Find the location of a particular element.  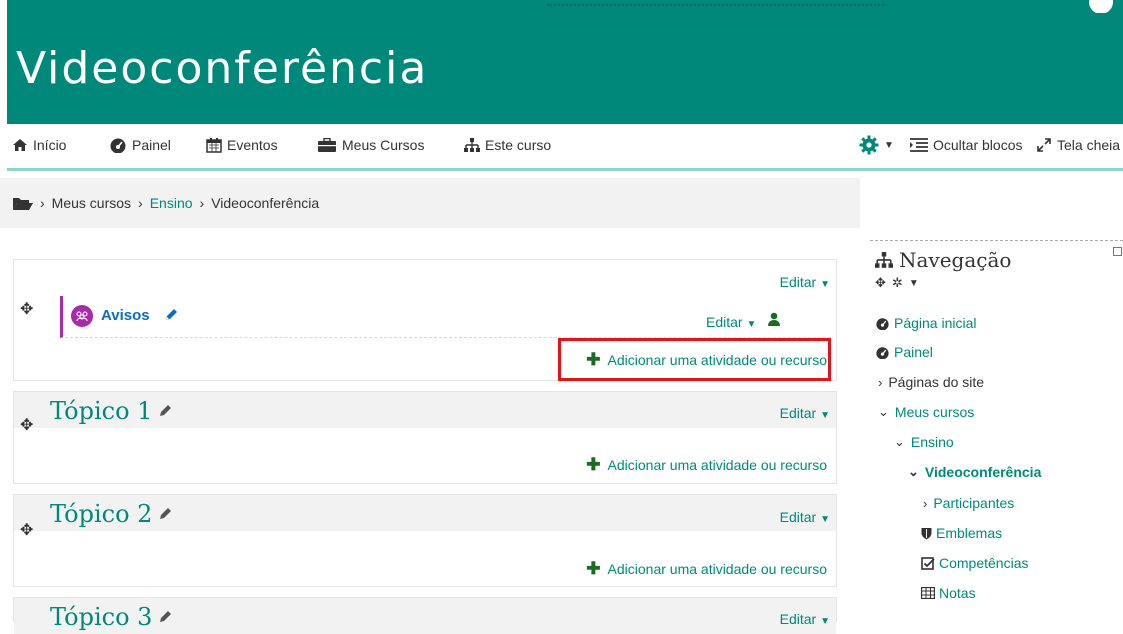

nav-events: Eventos is located at coordinates (242, 145).